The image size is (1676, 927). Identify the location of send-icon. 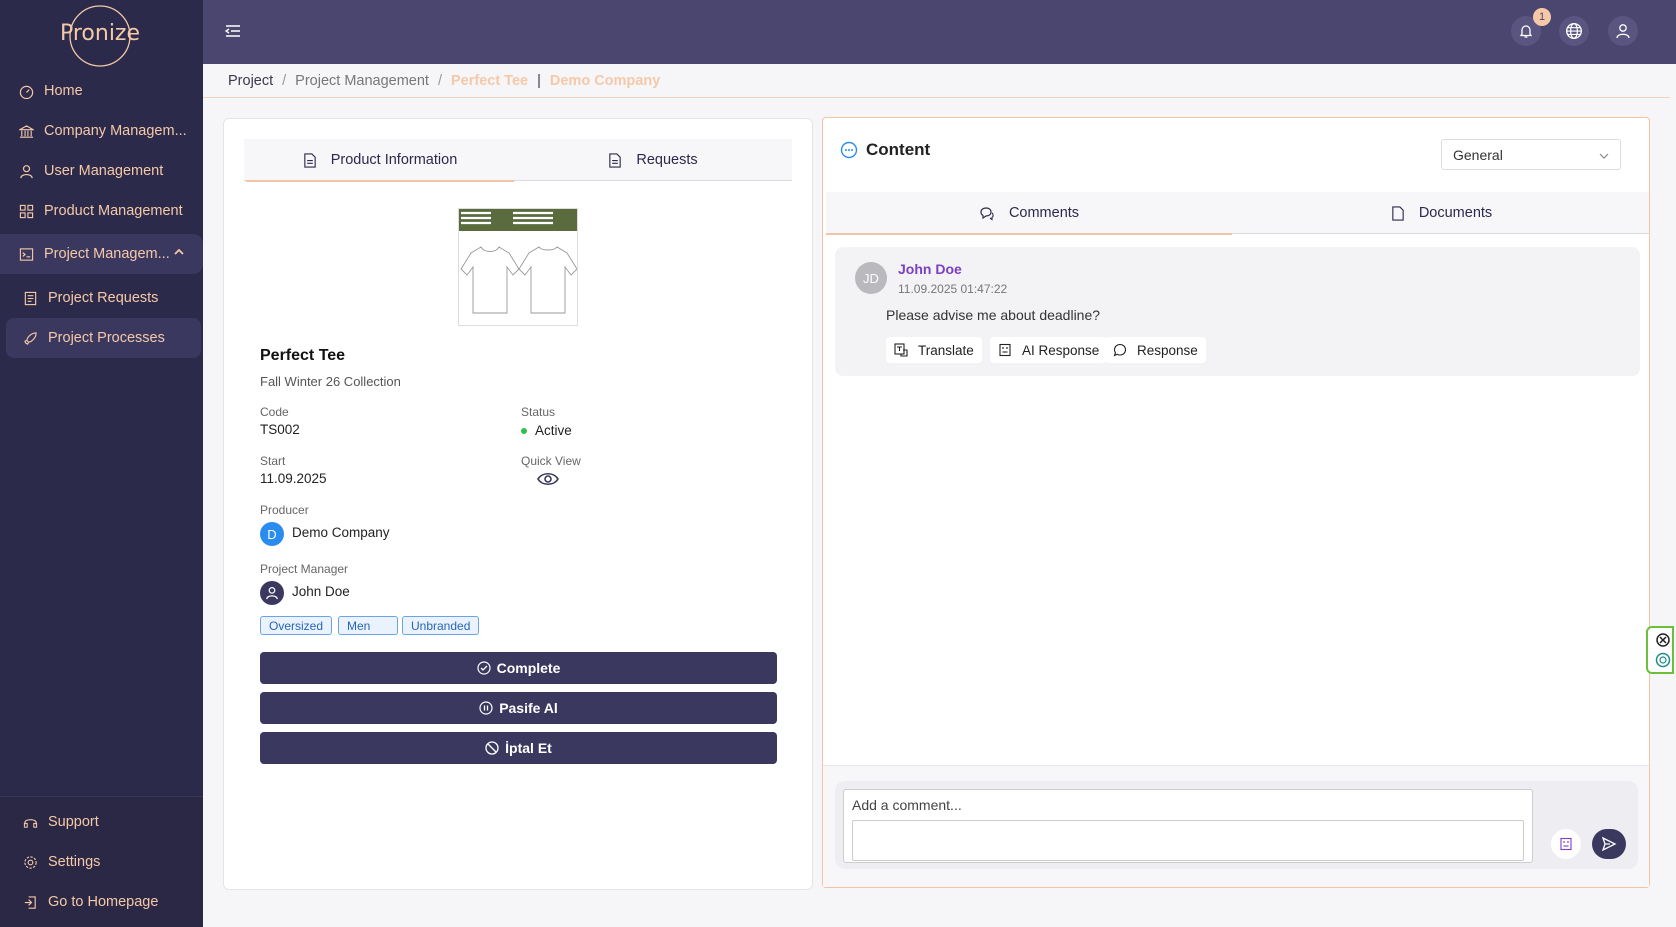
(1609, 844).